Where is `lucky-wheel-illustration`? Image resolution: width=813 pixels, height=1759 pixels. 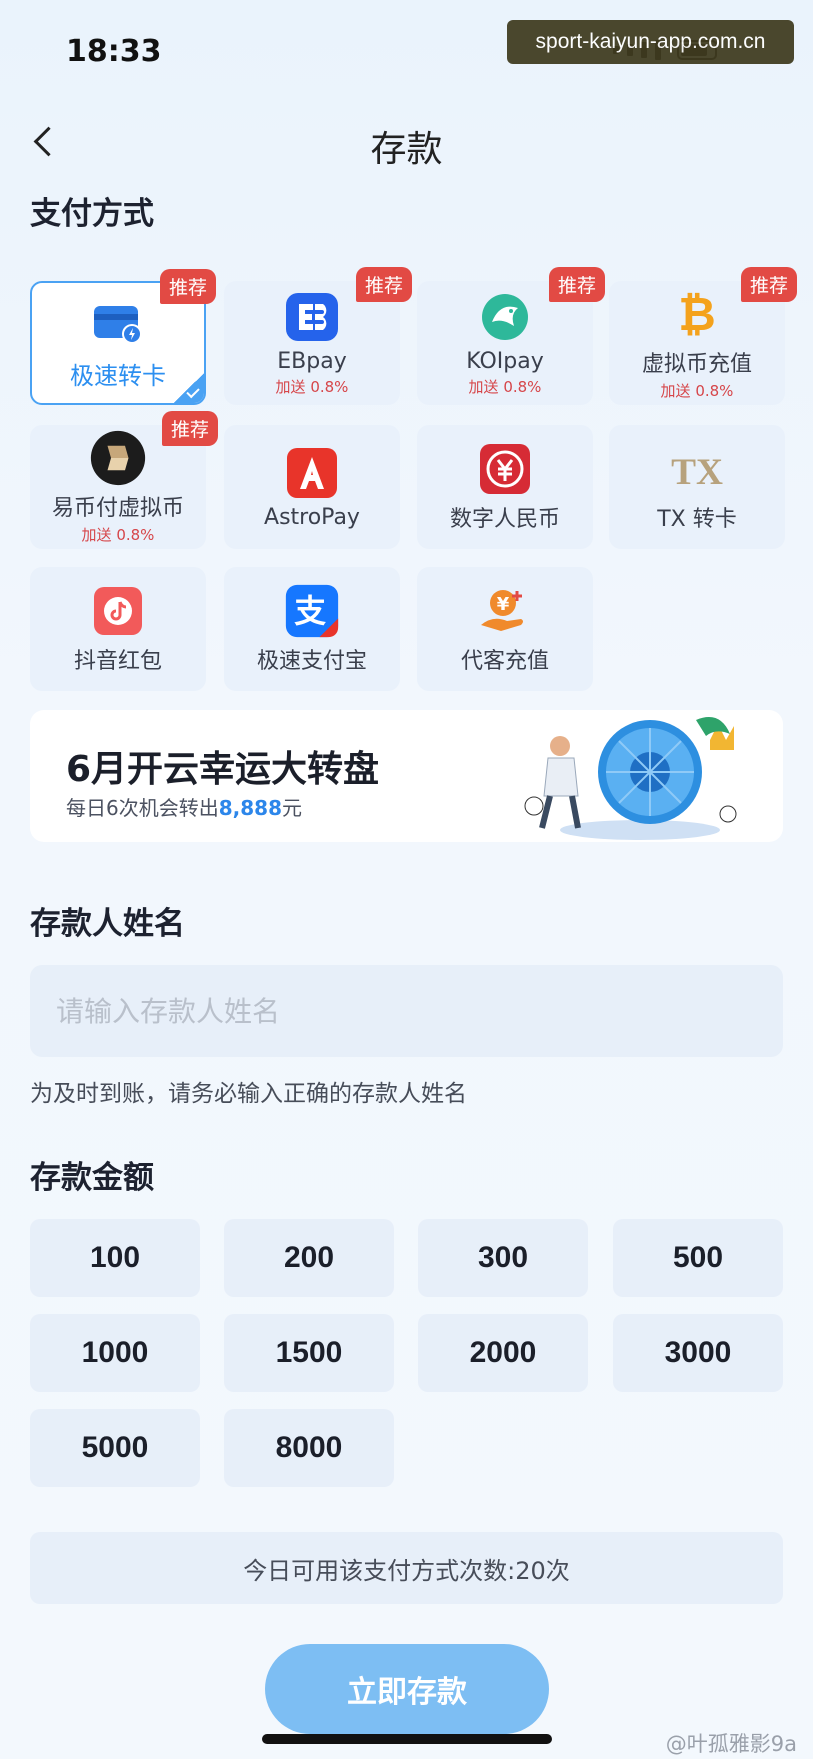 lucky-wheel-illustration is located at coordinates (630, 778).